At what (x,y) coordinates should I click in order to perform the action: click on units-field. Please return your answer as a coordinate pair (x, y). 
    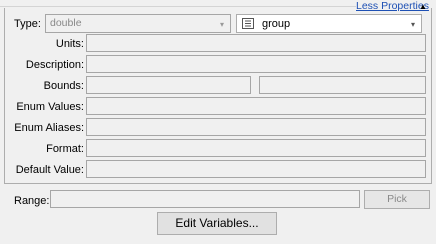
    Looking at the image, I should click on (256, 43).